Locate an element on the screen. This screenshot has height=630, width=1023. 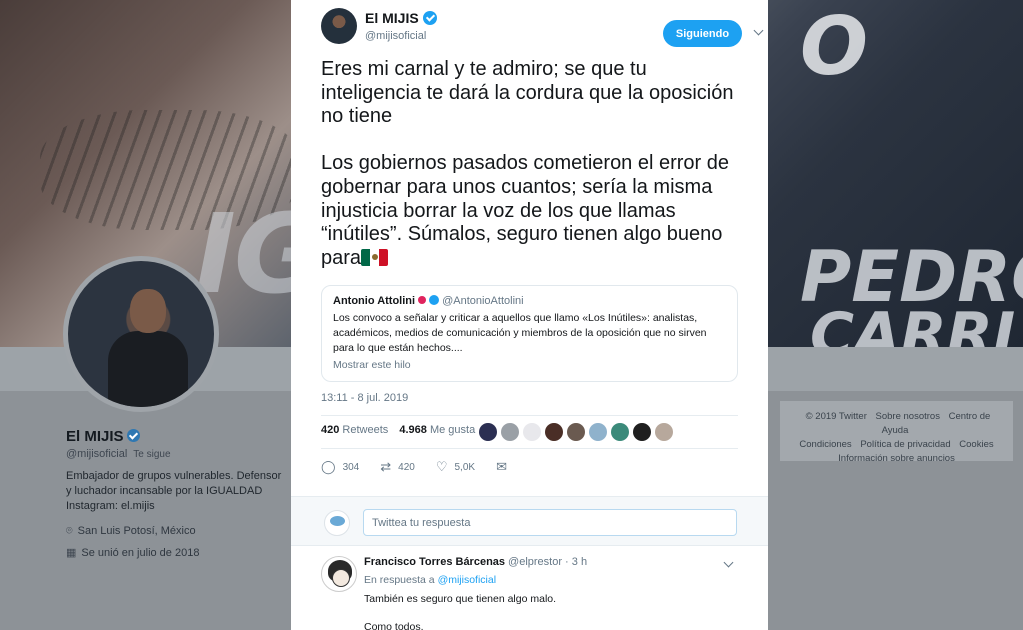
footer-link: © 2019 Twitter is located at coordinates (836, 416).